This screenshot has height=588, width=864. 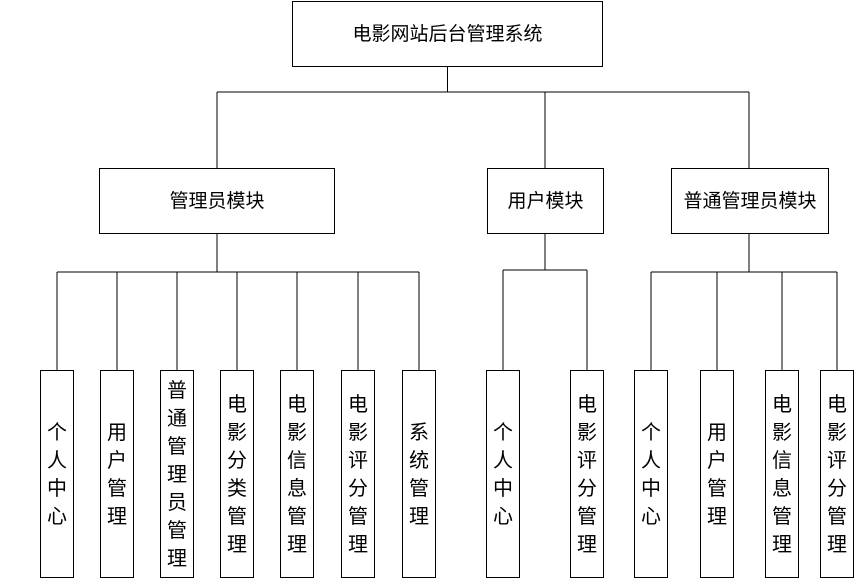 What do you see at coordinates (447, 34) in the screenshot?
I see `root-node: 电影网站后台管理系统` at bounding box center [447, 34].